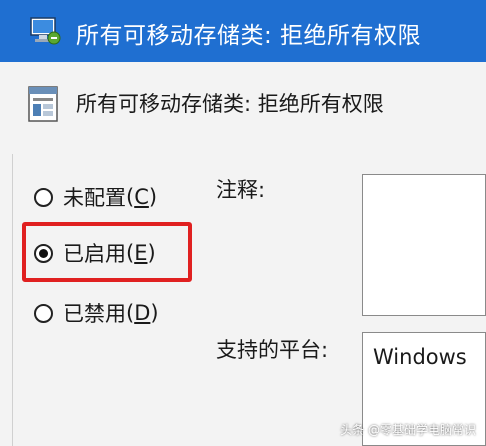 This screenshot has height=446, width=486. Describe the element at coordinates (141, 197) in the screenshot. I see `accelerator-key: C` at that location.